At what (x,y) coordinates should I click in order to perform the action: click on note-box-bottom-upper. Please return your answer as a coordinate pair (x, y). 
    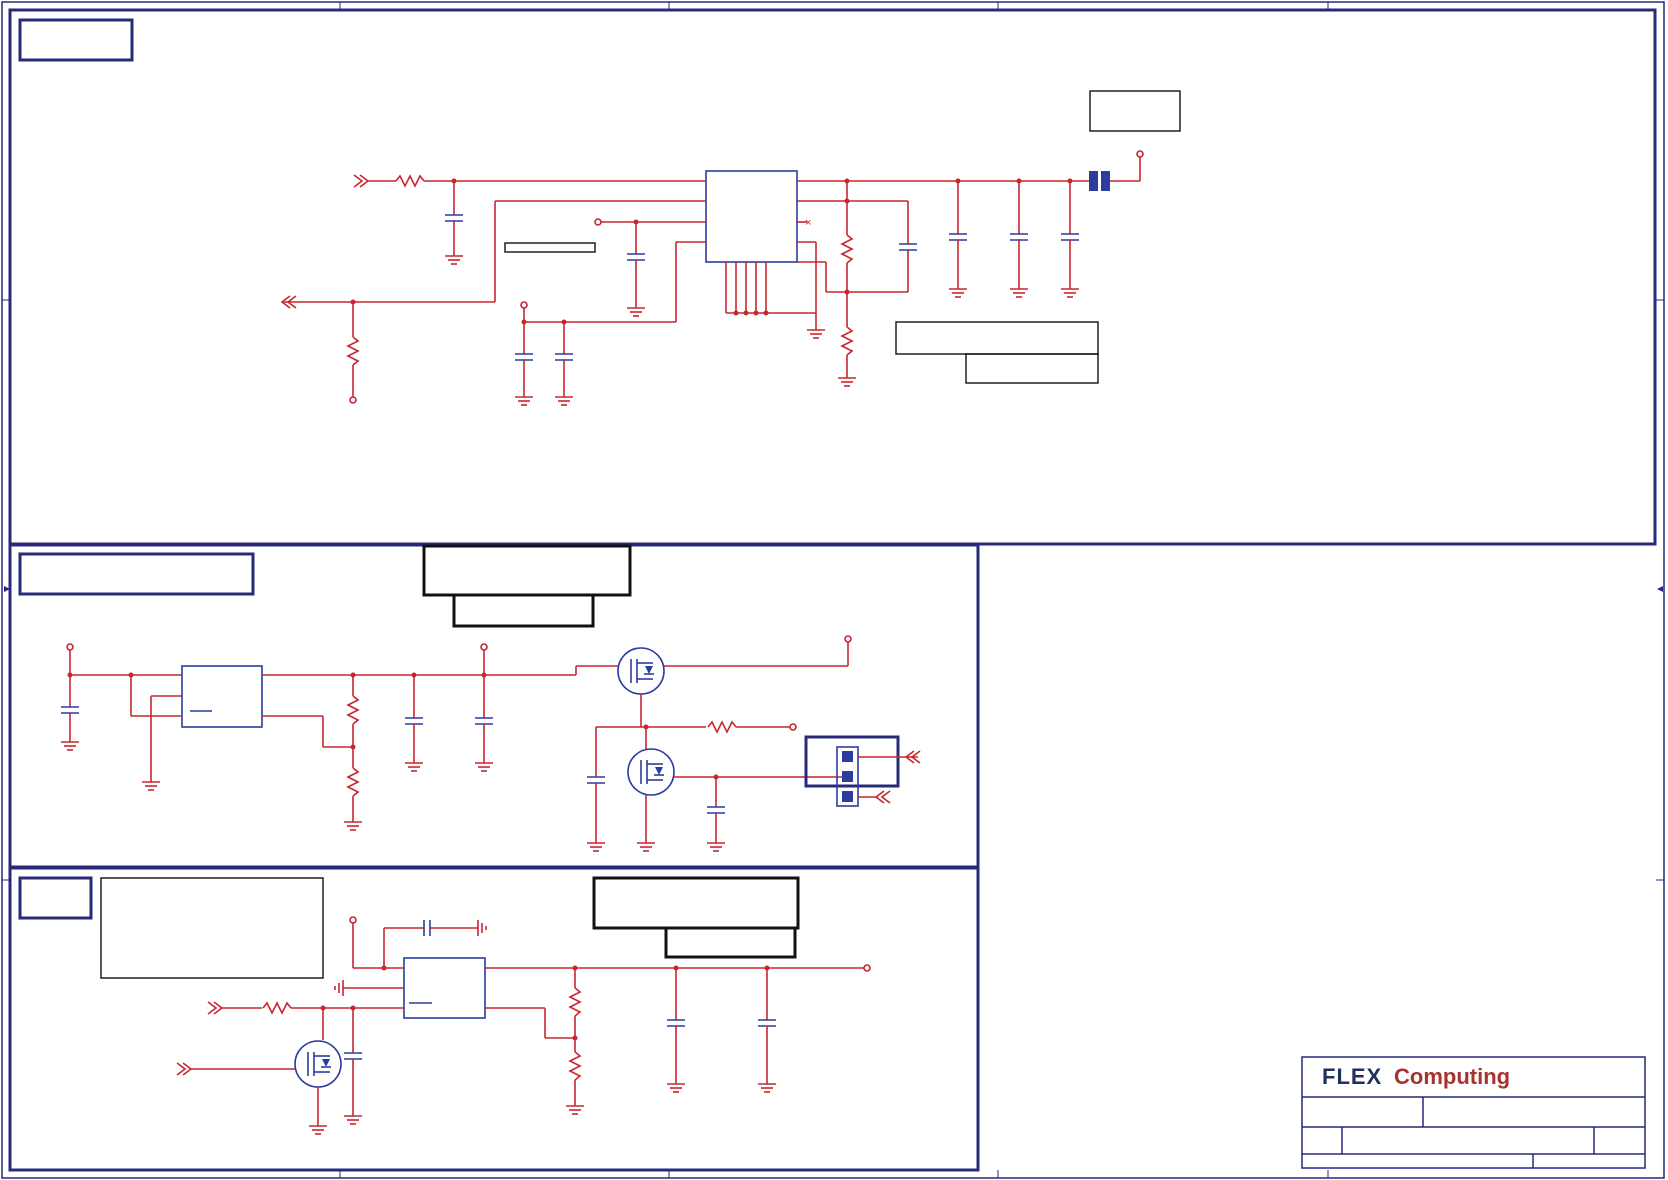
    Looking at the image, I should click on (696, 903).